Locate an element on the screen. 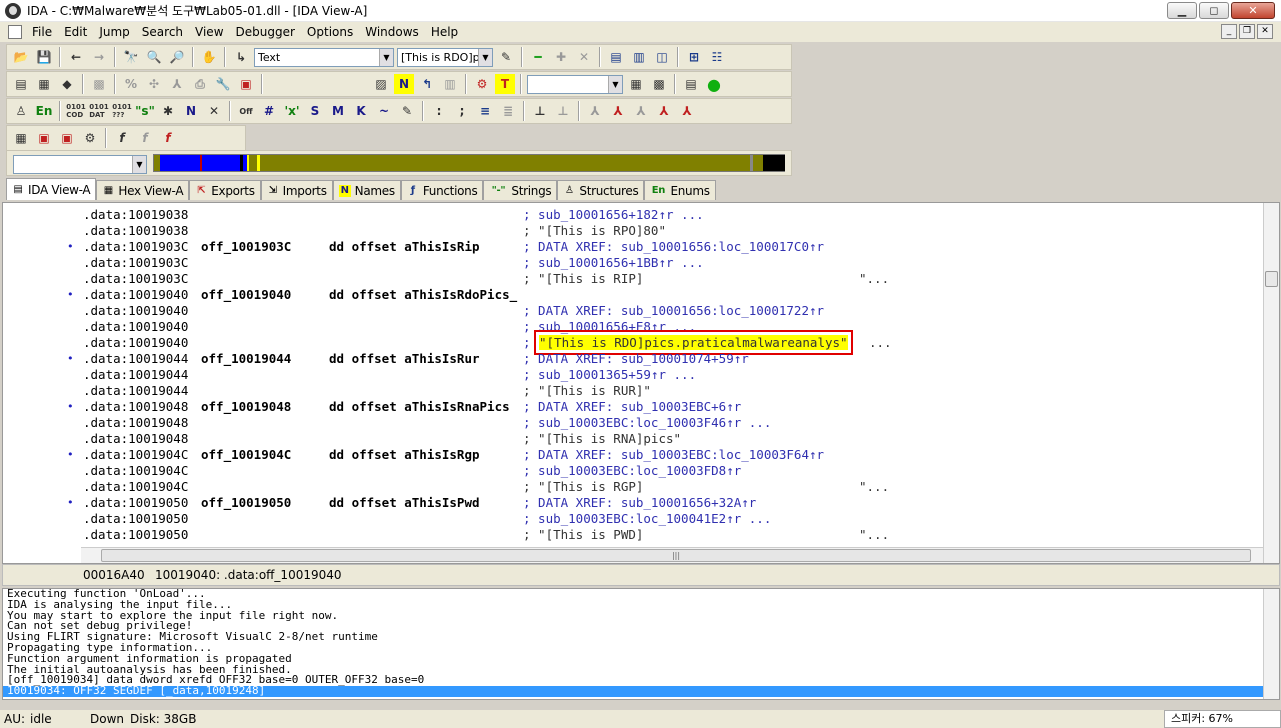  save-icon: 💾 is located at coordinates (44, 57).